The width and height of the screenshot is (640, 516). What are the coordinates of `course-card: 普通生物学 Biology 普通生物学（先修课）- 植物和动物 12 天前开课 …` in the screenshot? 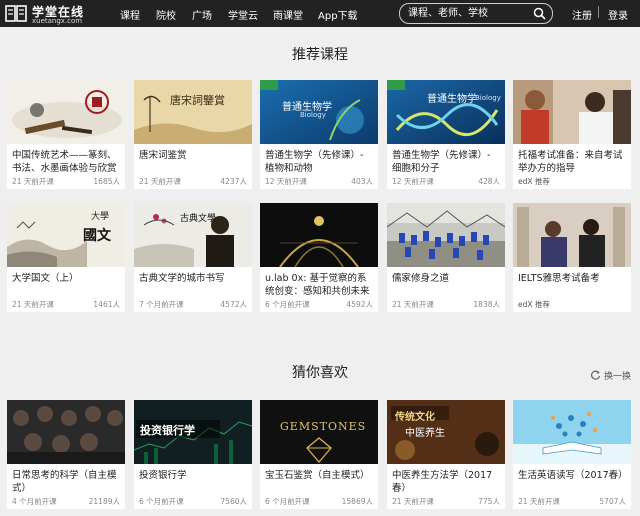 It's located at (319, 134).